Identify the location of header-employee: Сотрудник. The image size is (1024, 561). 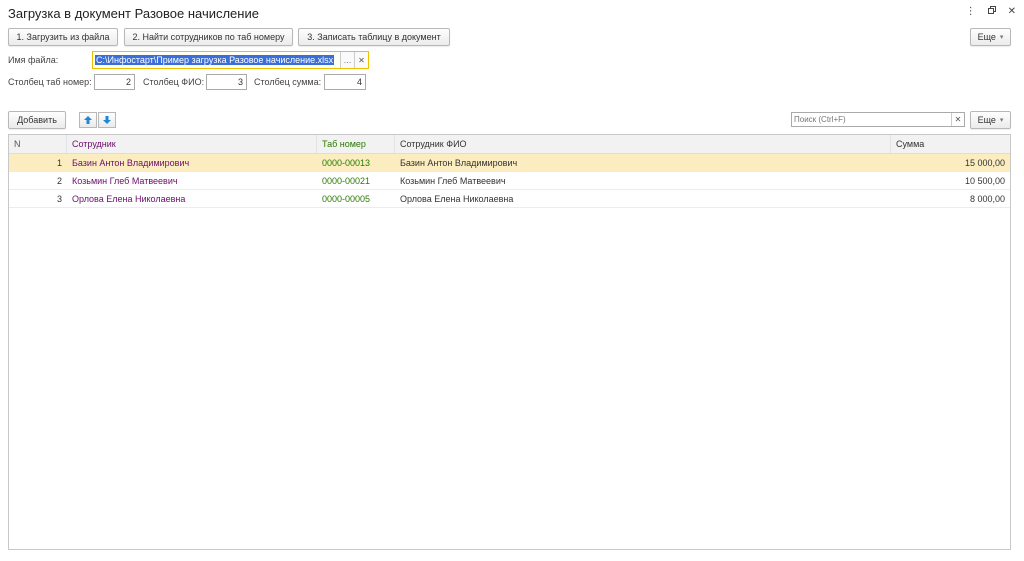
(192, 144).